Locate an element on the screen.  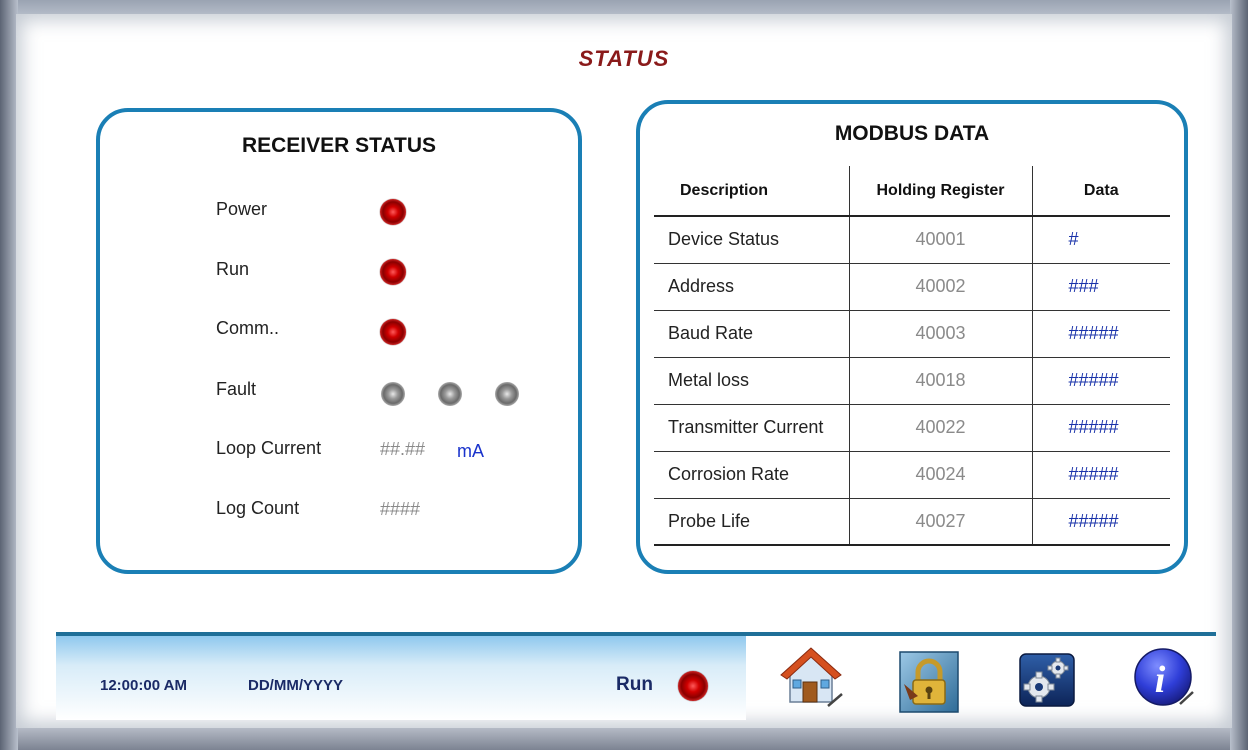
row-description: Metal loss is located at coordinates (751, 381).